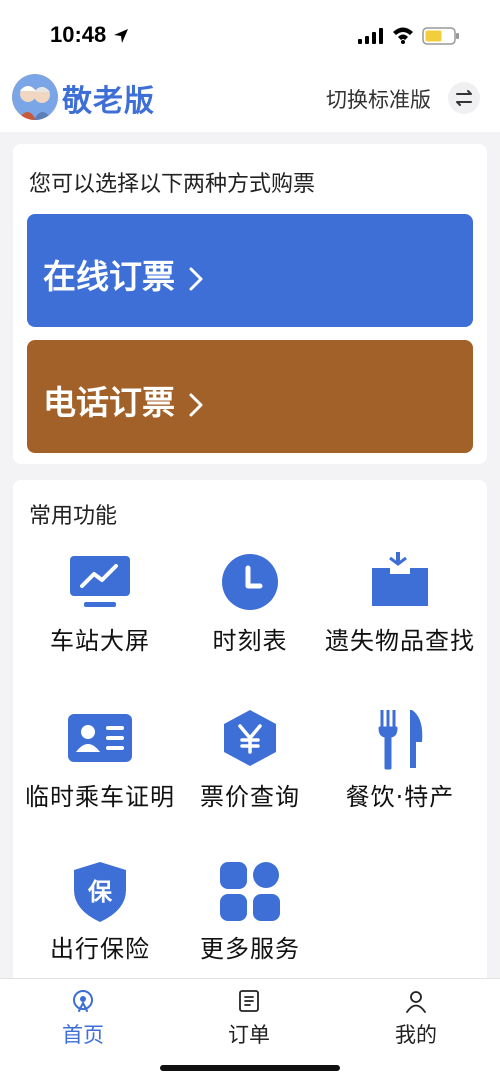  What do you see at coordinates (400, 740) in the screenshot?
I see `fork-knife-icon` at bounding box center [400, 740].